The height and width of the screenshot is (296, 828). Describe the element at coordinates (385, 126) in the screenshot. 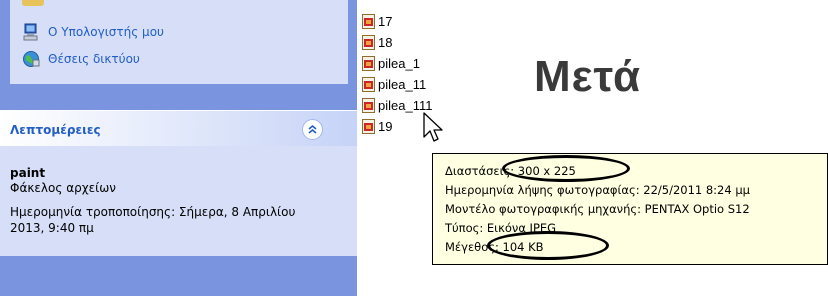

I see `file-name: 19` at that location.